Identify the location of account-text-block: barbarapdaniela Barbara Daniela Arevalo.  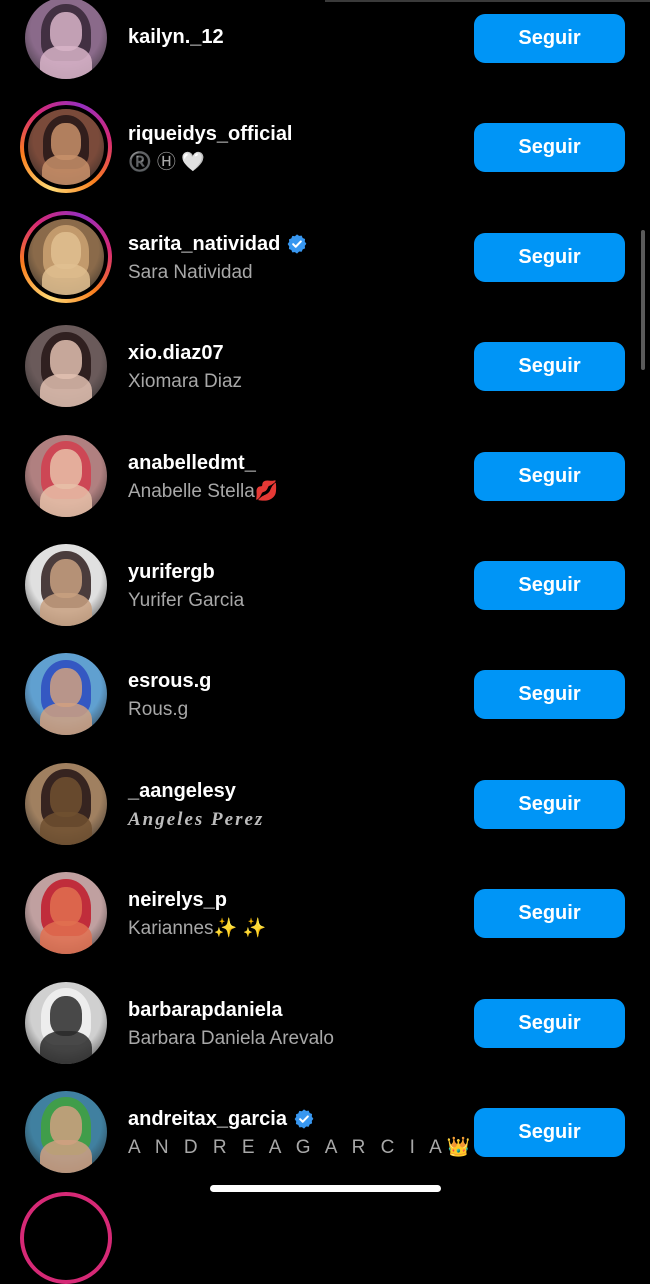
(293, 1025).